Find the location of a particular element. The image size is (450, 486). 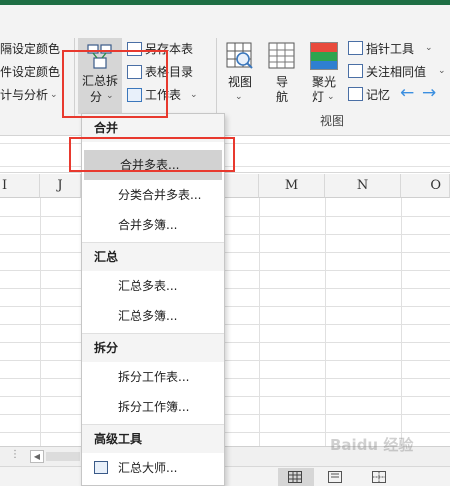

view-button: 视图 is located at coordinates (240, 82).